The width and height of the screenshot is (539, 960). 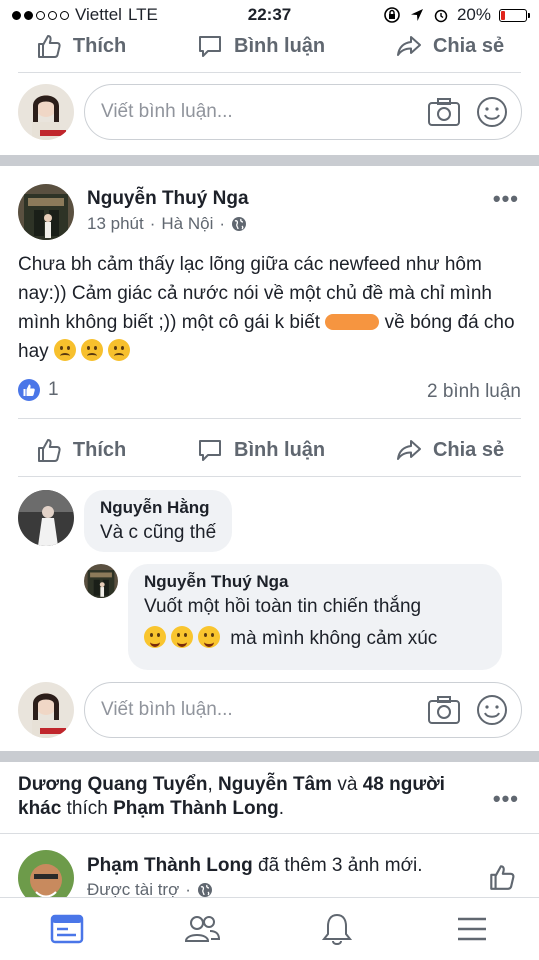 What do you see at coordinates (340, 865) in the screenshot?
I see `page-post-action: đã thêm 3 ảnh mới.` at bounding box center [340, 865].